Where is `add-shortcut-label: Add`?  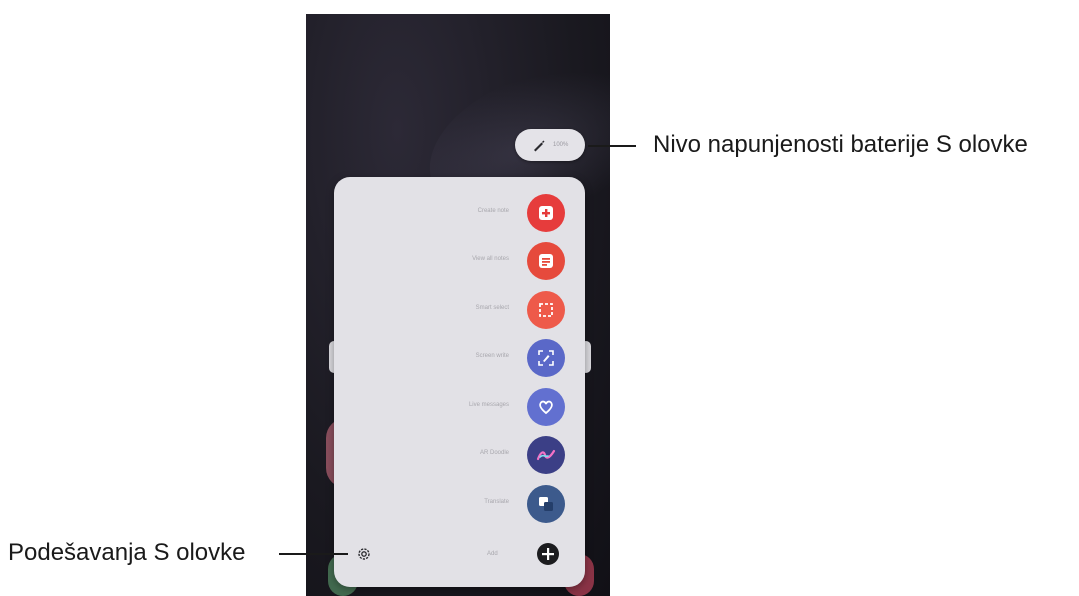
add-shortcut-label: Add is located at coordinates (492, 554).